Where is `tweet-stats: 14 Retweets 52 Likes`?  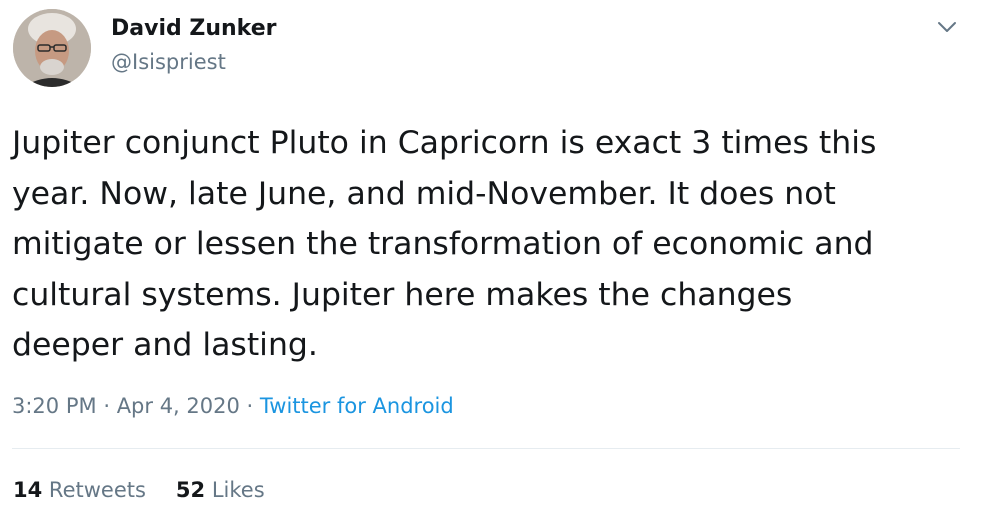
tweet-stats: 14 Retweets 52 Likes is located at coordinates (139, 490).